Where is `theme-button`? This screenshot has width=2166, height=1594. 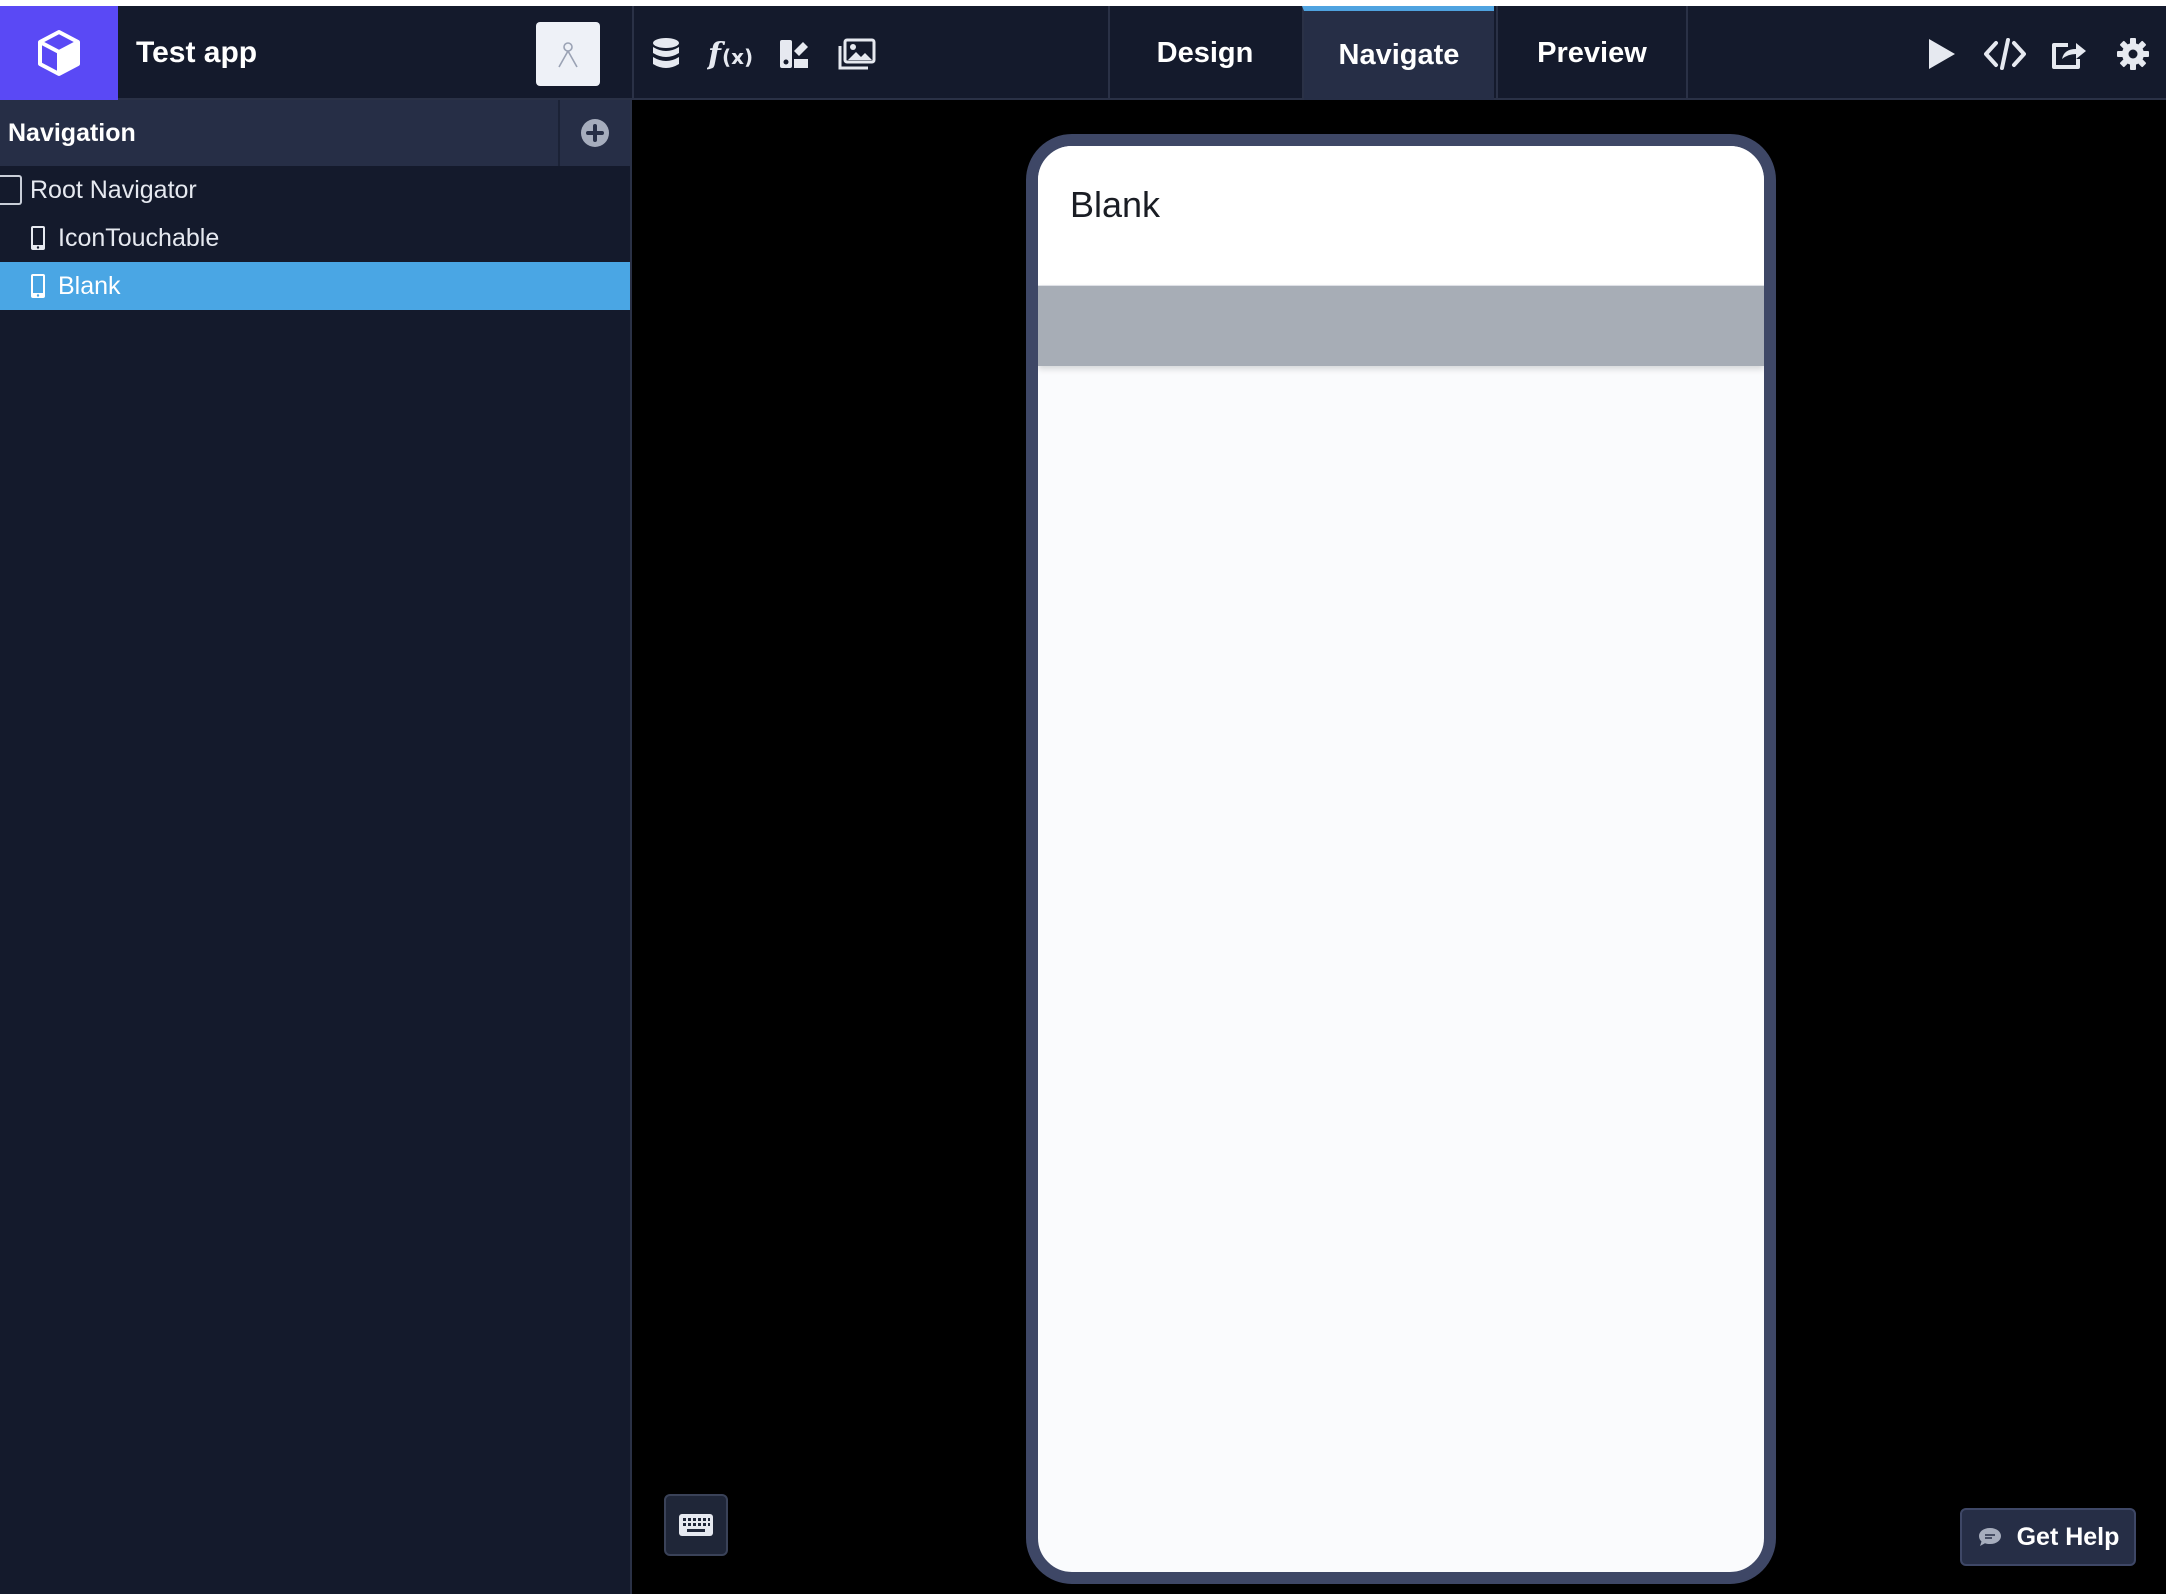
theme-button is located at coordinates (794, 54).